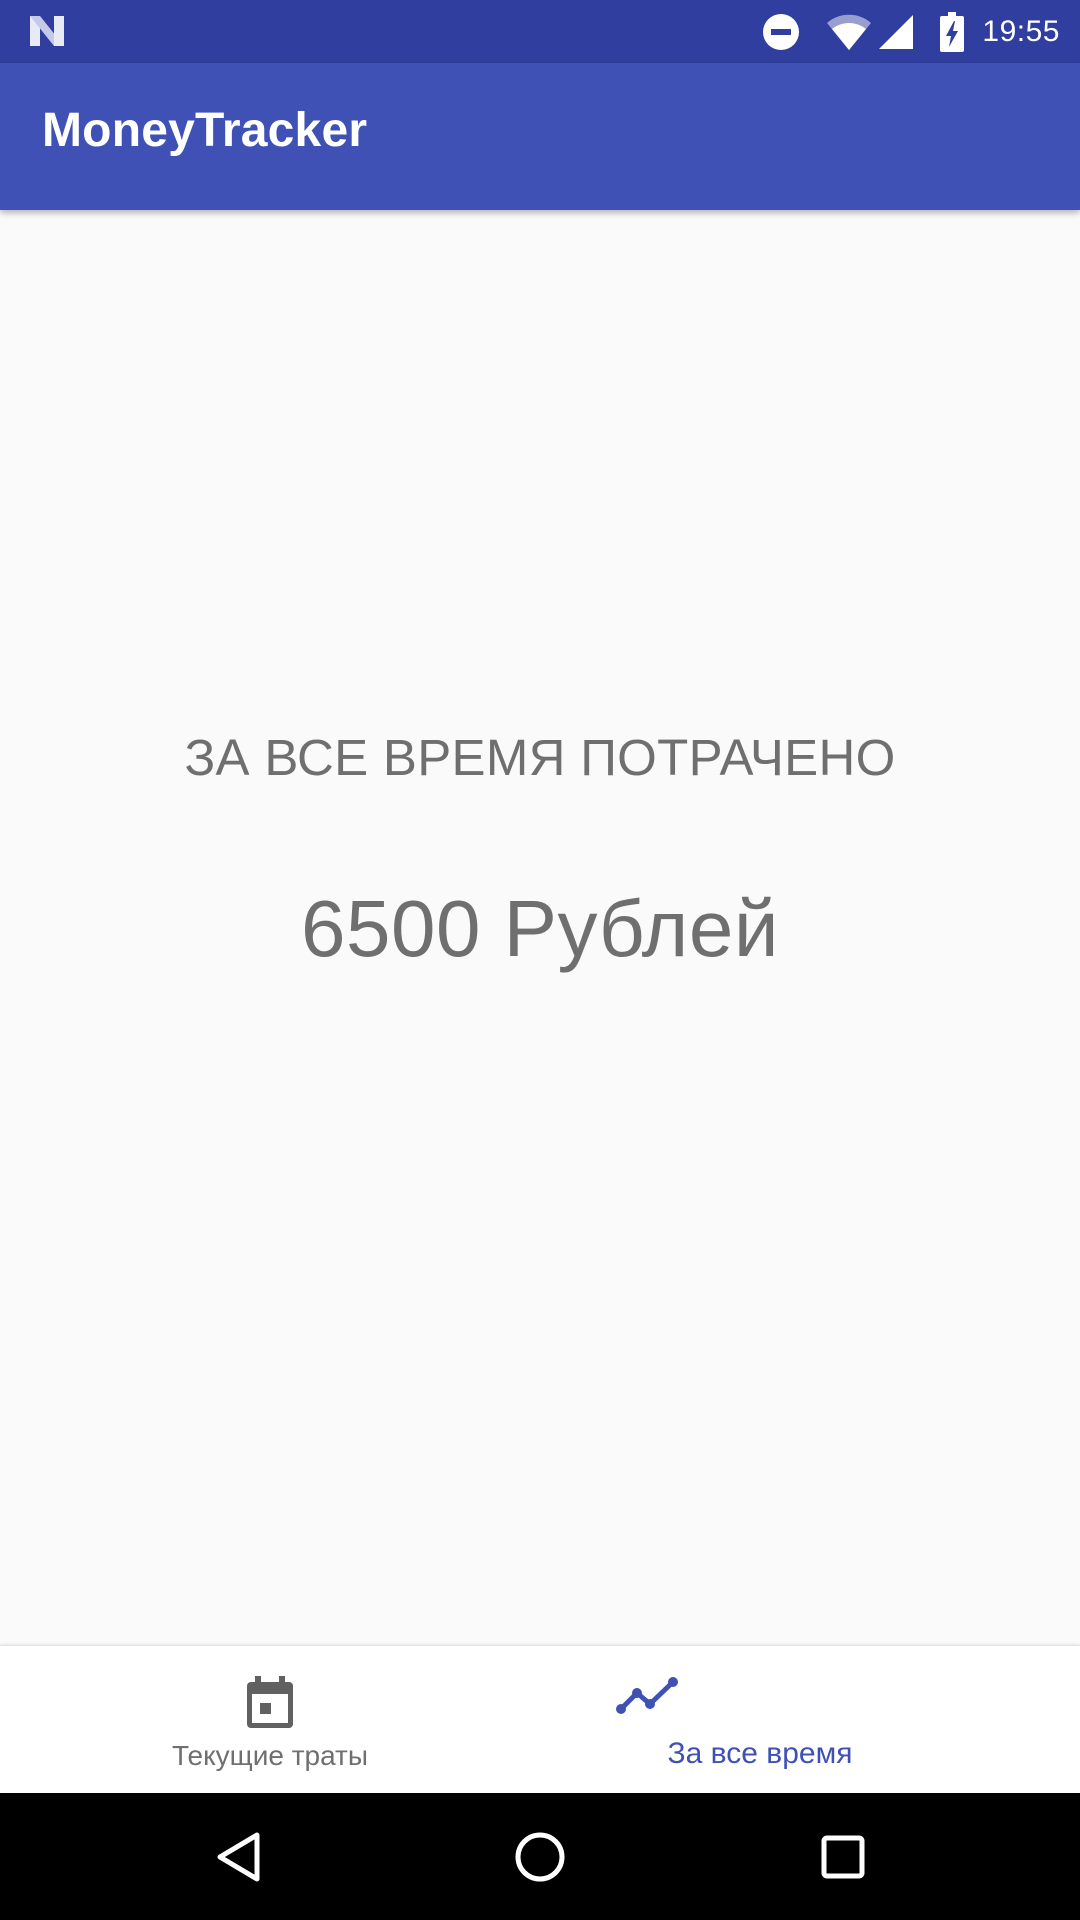 The image size is (1080, 1920). I want to click on bottom-navigation: Текущие траты За все время, so click(540, 1719).